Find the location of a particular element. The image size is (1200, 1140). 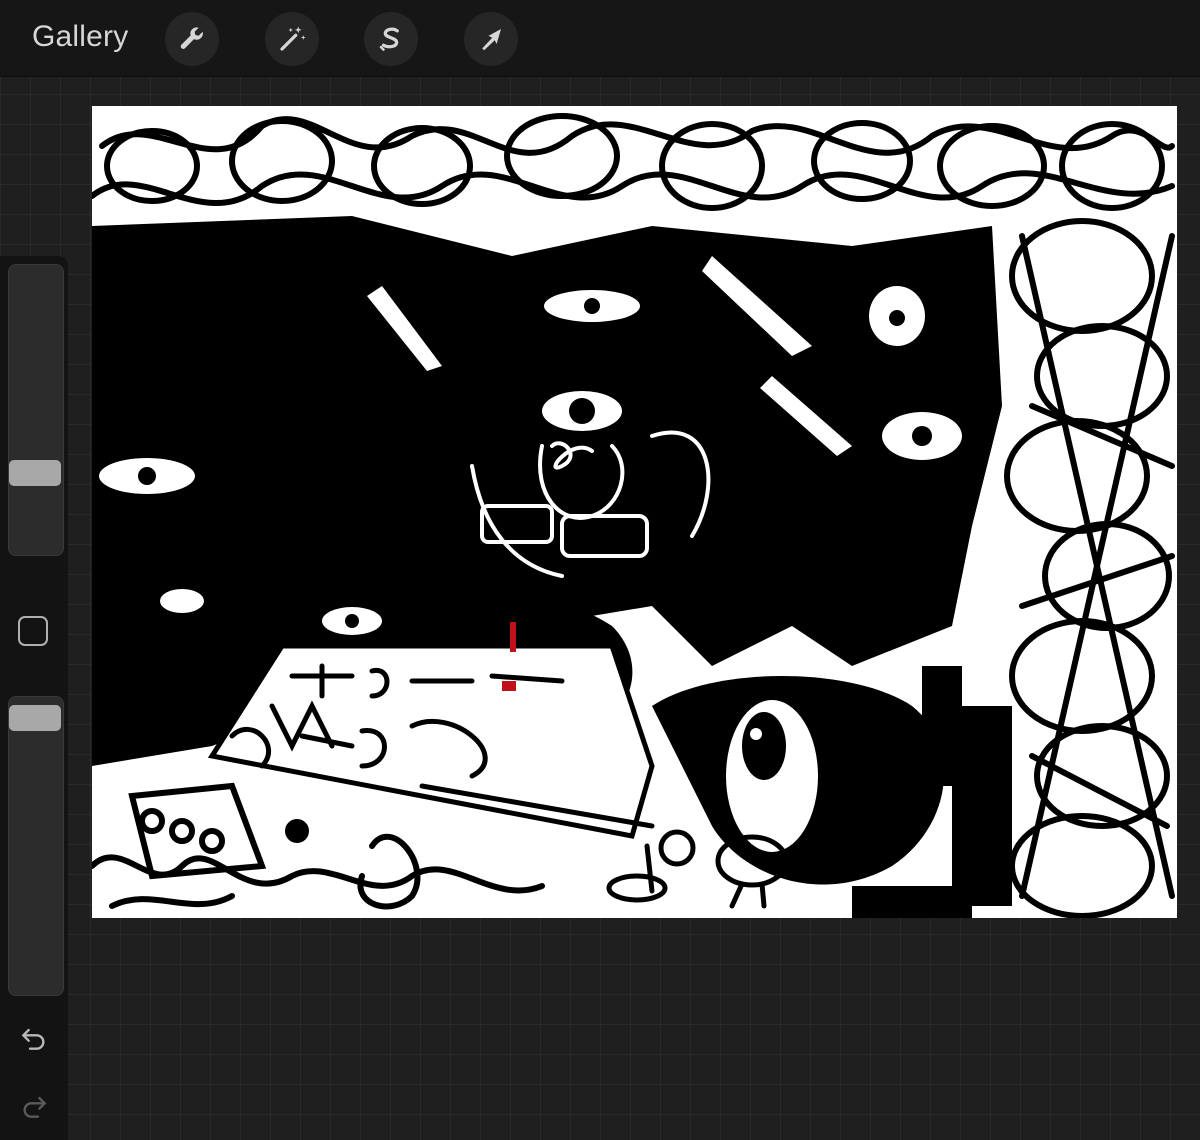

left-sidebar is located at coordinates (34, 698).